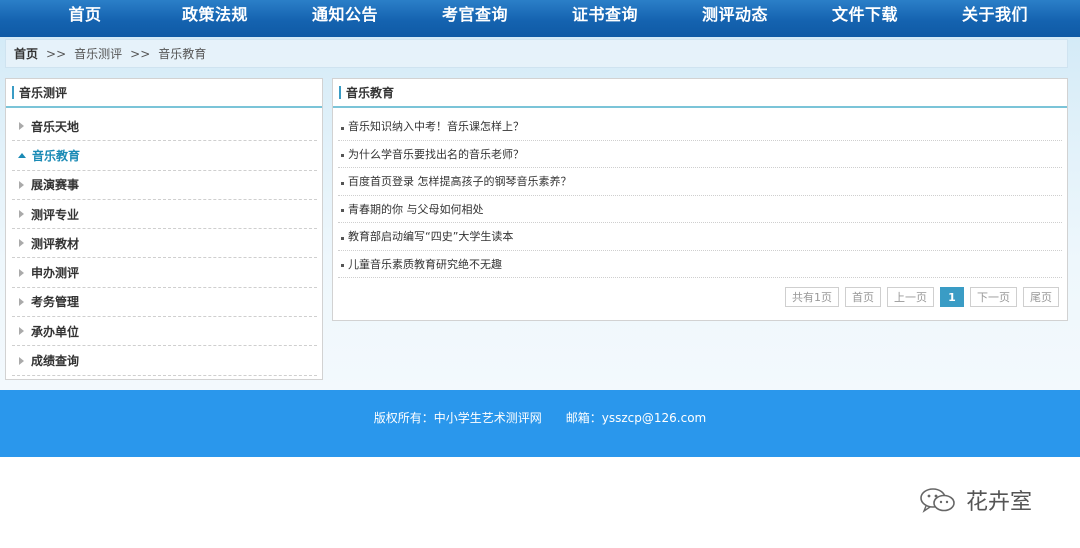 The height and width of the screenshot is (548, 1080). Describe the element at coordinates (863, 297) in the screenshot. I see `first-page-button: 首页` at that location.